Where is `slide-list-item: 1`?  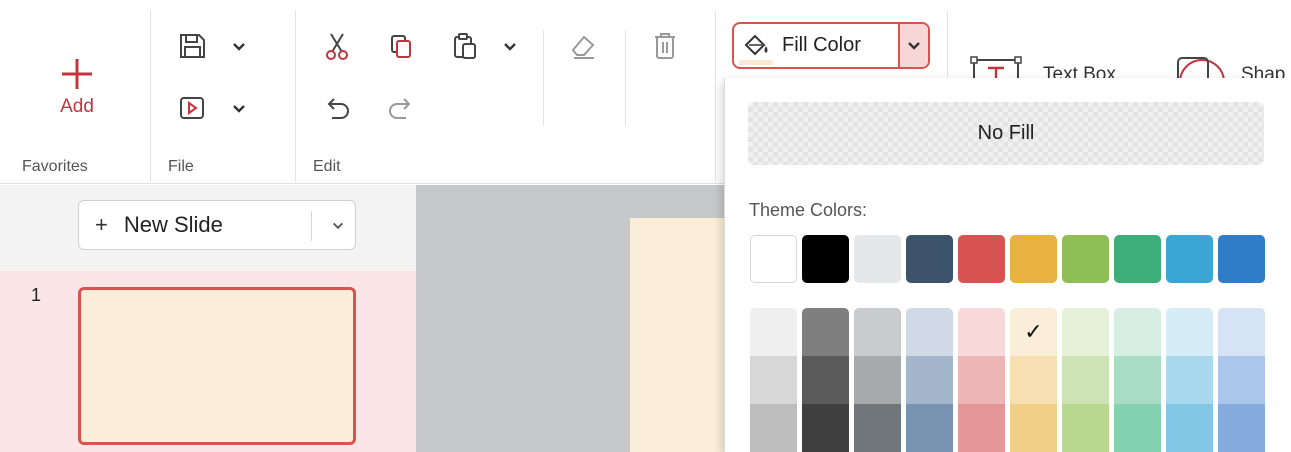 slide-list-item: 1 is located at coordinates (208, 361).